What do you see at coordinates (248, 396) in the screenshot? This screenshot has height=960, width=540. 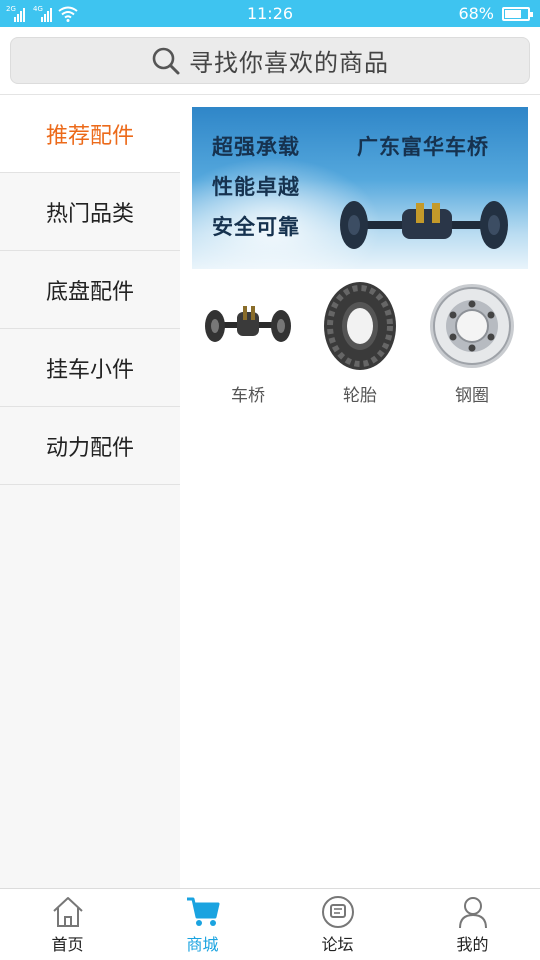 I see `category-label: 车桥` at bounding box center [248, 396].